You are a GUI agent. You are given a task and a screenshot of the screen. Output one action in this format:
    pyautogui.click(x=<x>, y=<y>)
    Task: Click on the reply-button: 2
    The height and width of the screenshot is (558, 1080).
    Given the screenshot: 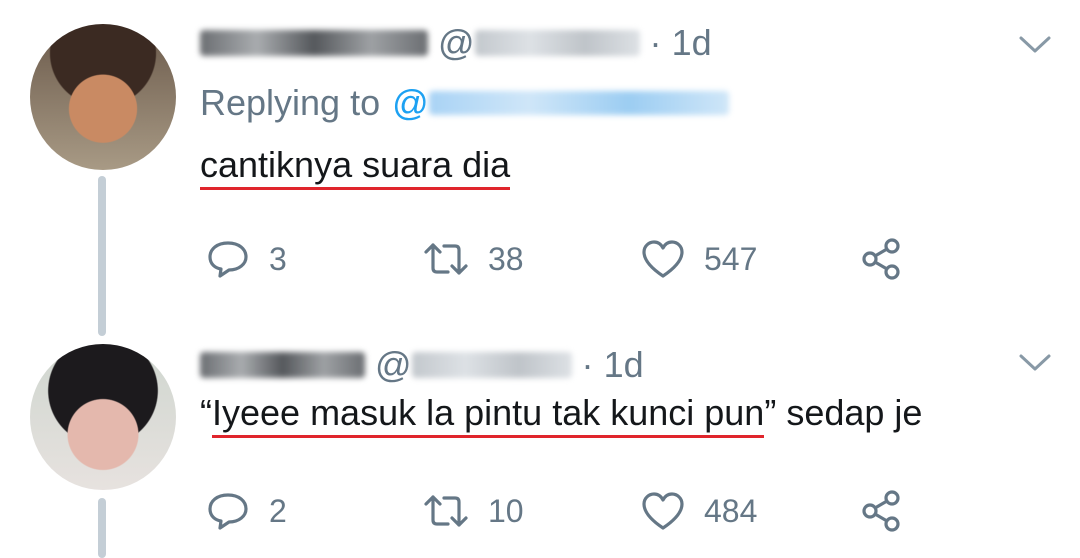 What is the action you would take?
    pyautogui.click(x=246, y=511)
    